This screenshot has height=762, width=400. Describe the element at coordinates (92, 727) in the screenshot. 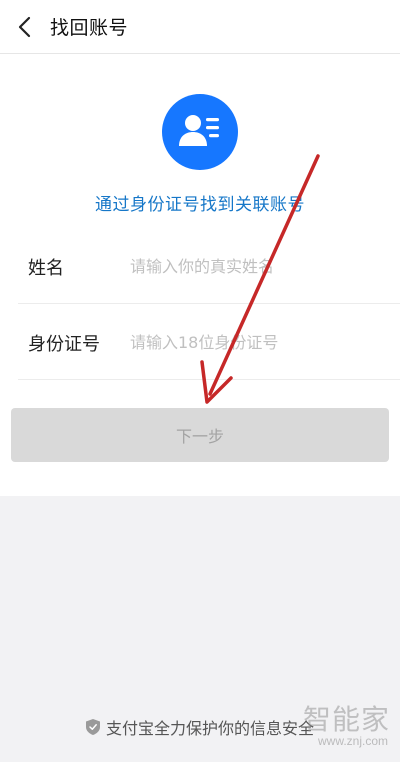

I see `shield-icon` at that location.